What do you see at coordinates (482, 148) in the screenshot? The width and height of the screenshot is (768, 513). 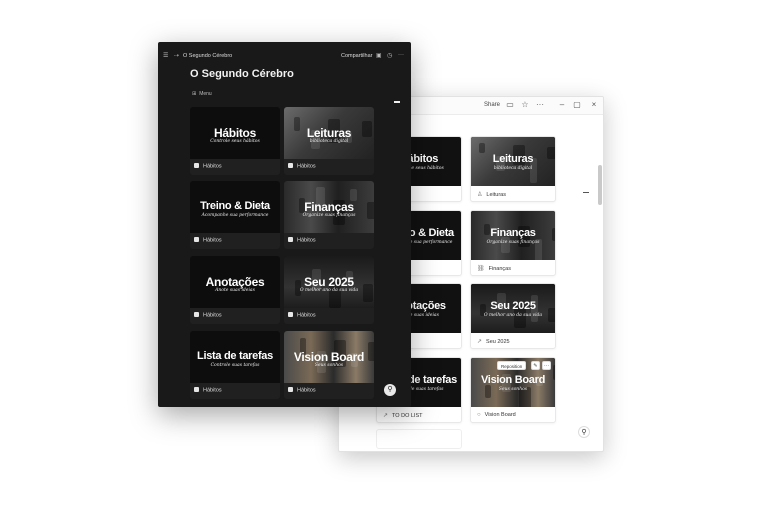 I see `photo-detail` at bounding box center [482, 148].